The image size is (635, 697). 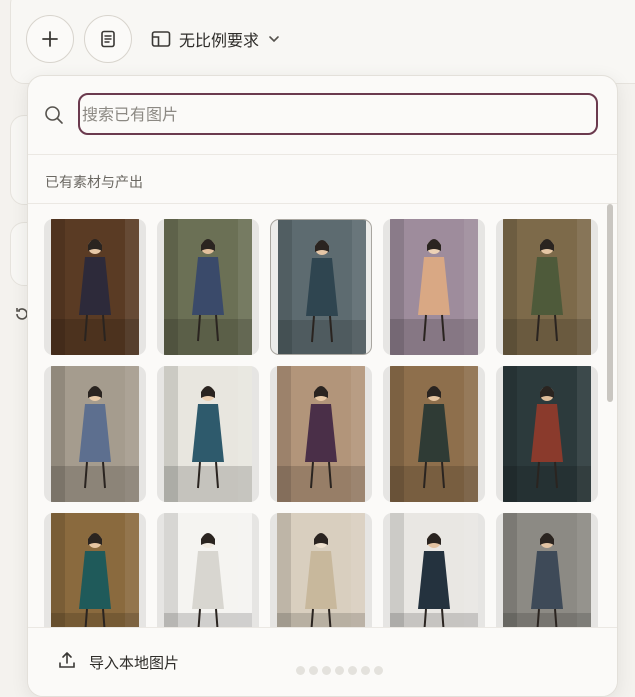 I want to click on upload-icon, so click(x=67, y=660).